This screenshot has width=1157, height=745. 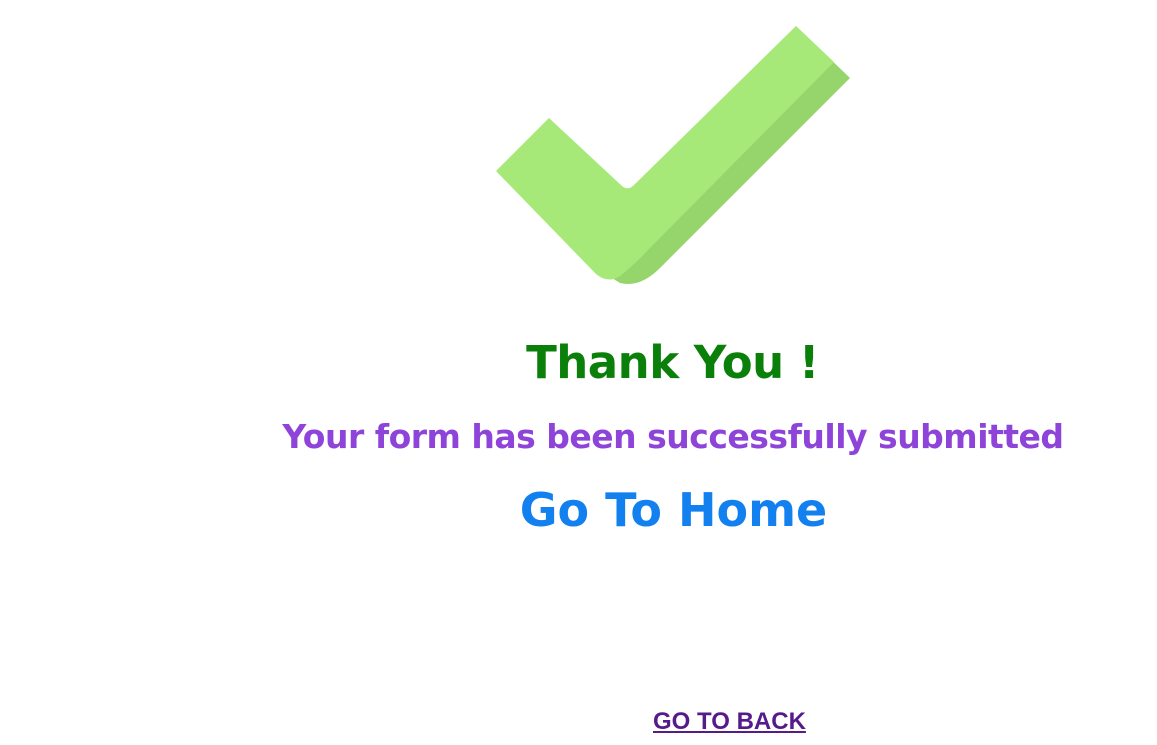 I want to click on go-to-home-link: Go To Home, so click(x=578, y=510).